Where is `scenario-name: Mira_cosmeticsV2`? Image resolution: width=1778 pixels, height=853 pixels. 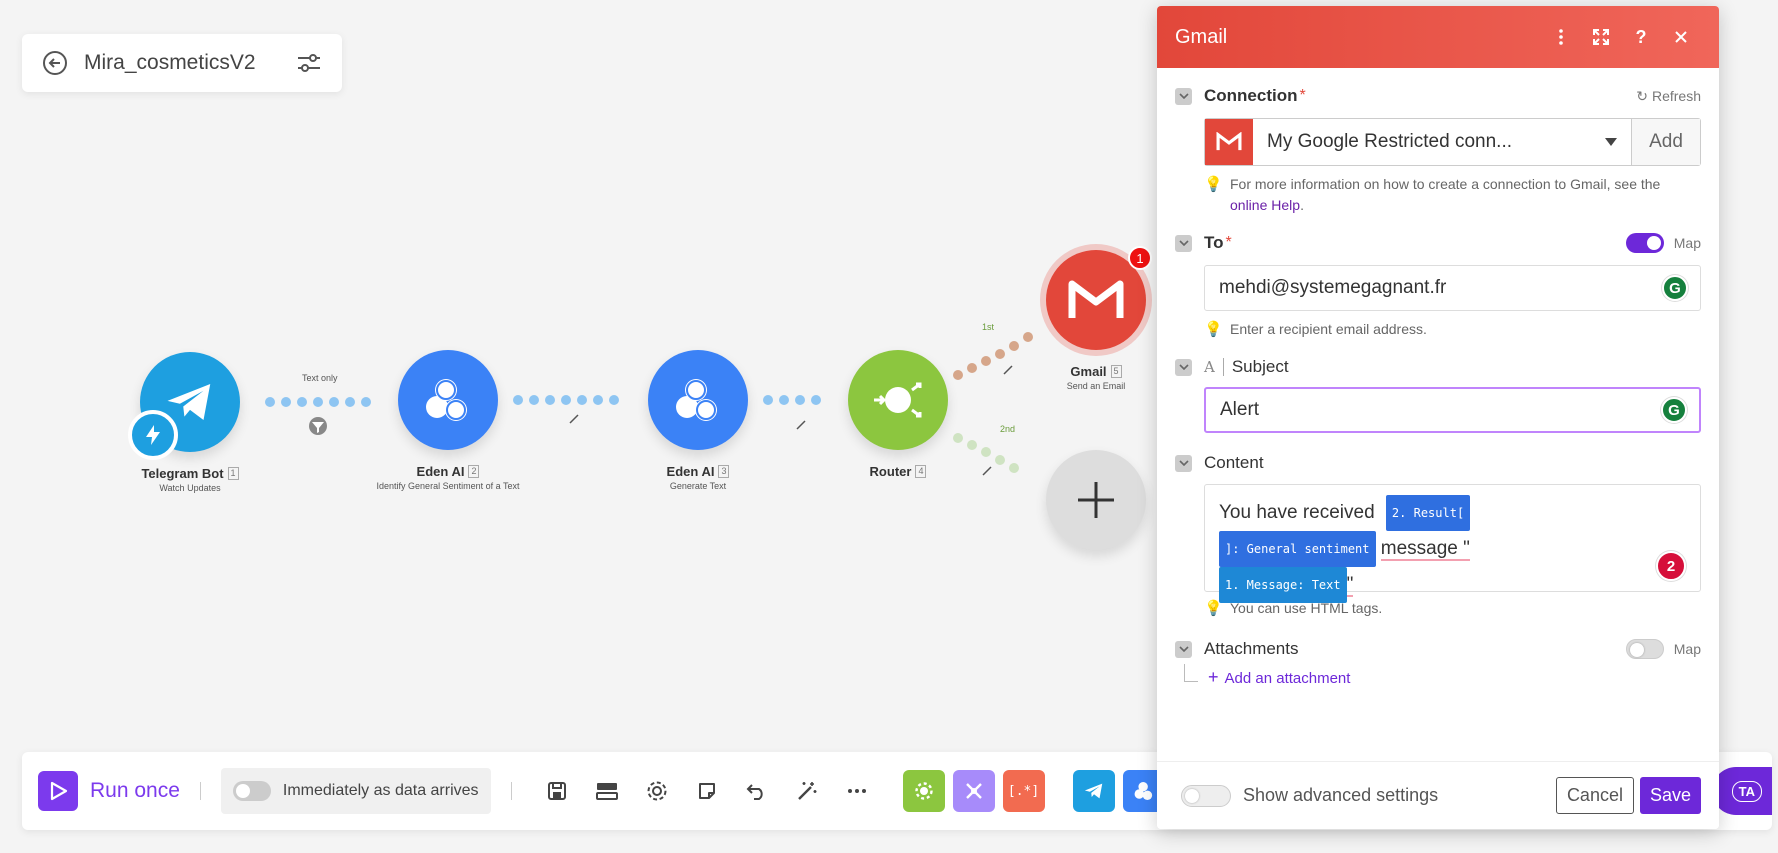 scenario-name: Mira_cosmeticsV2 is located at coordinates (189, 63).